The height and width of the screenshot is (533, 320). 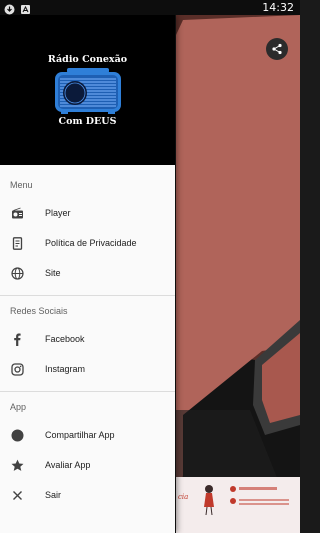 What do you see at coordinates (87, 59) in the screenshot?
I see `logo-title: Rádio Conexão` at bounding box center [87, 59].